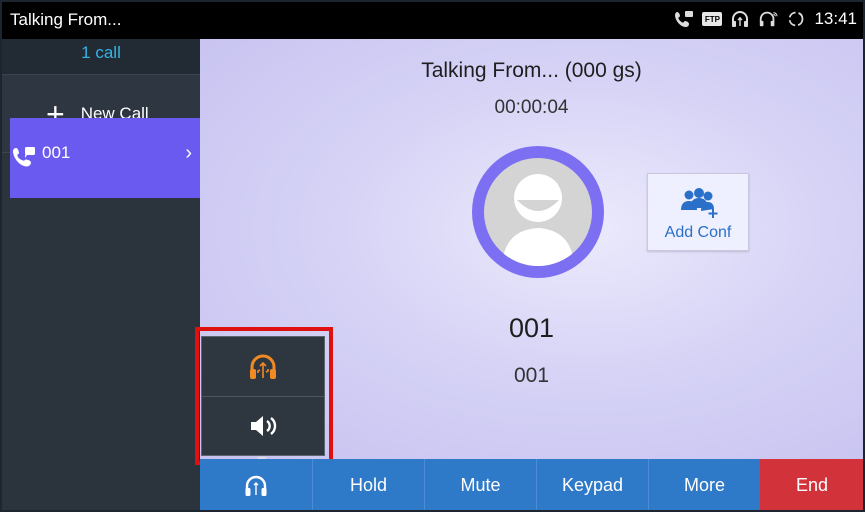 The width and height of the screenshot is (865, 512). What do you see at coordinates (368, 484) in the screenshot?
I see `hold-button: Hold` at bounding box center [368, 484].